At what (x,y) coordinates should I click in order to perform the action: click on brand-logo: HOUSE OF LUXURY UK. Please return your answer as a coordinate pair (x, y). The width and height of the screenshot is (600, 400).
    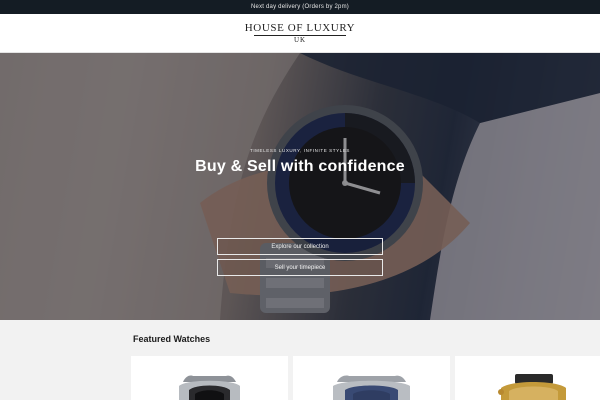
    Looking at the image, I should click on (300, 33).